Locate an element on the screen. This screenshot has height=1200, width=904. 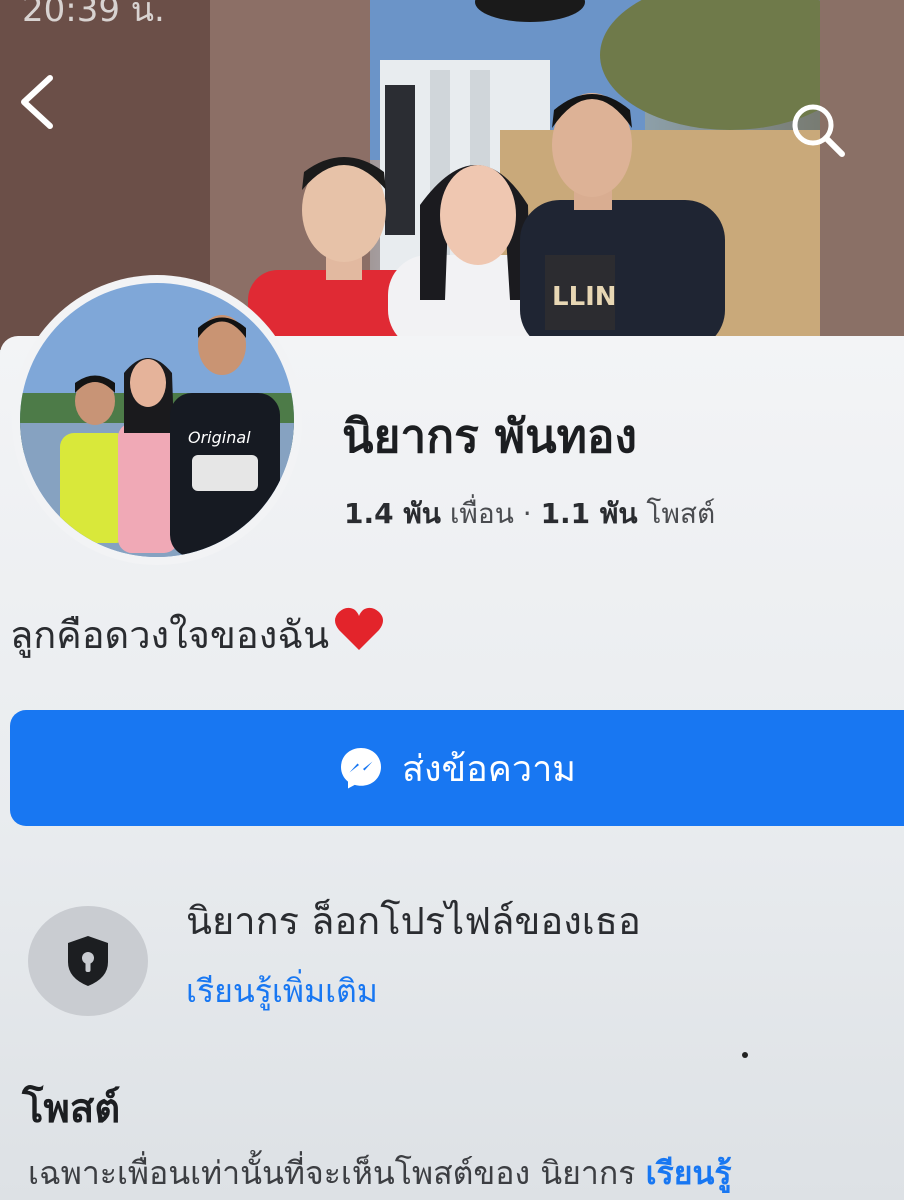
avatar-photo: Original is located at coordinates (157, 420).